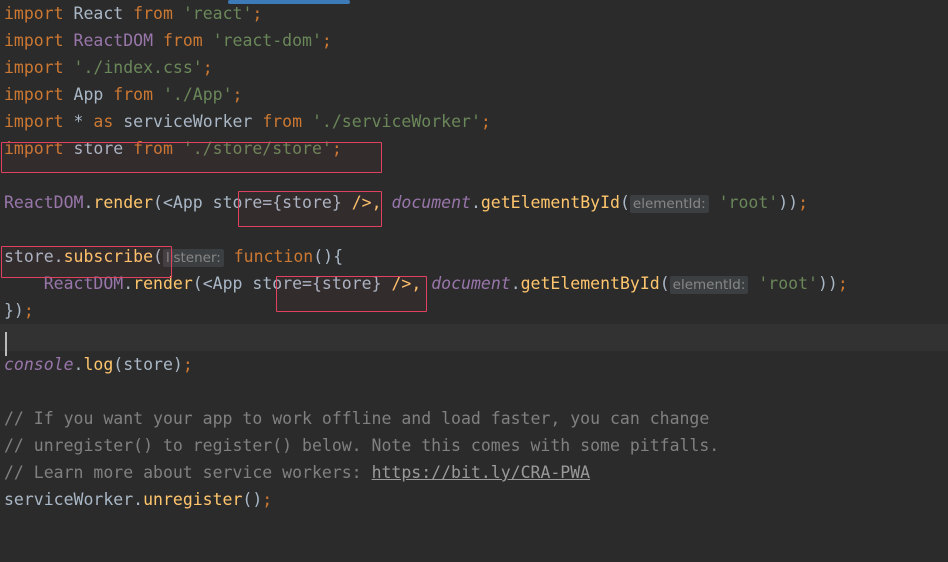  I want to click on string-index-css: './index.css', so click(133, 67).